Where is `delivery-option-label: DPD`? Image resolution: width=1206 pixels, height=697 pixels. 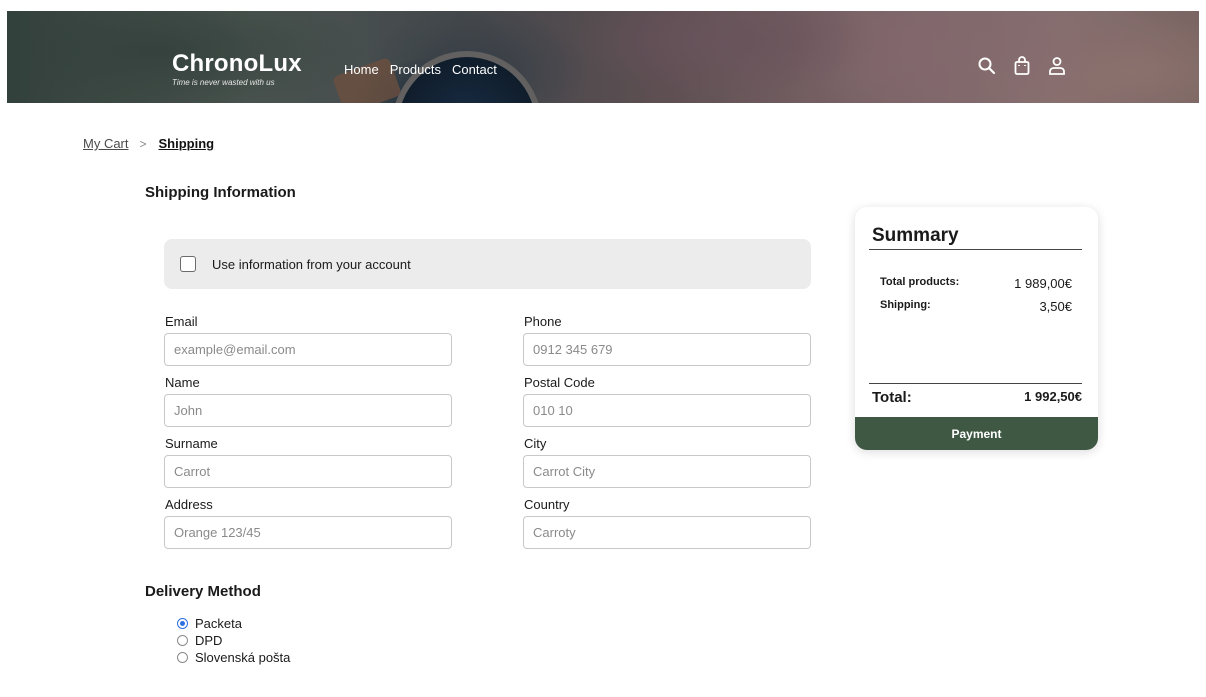
delivery-option-label: DPD is located at coordinates (208, 640).